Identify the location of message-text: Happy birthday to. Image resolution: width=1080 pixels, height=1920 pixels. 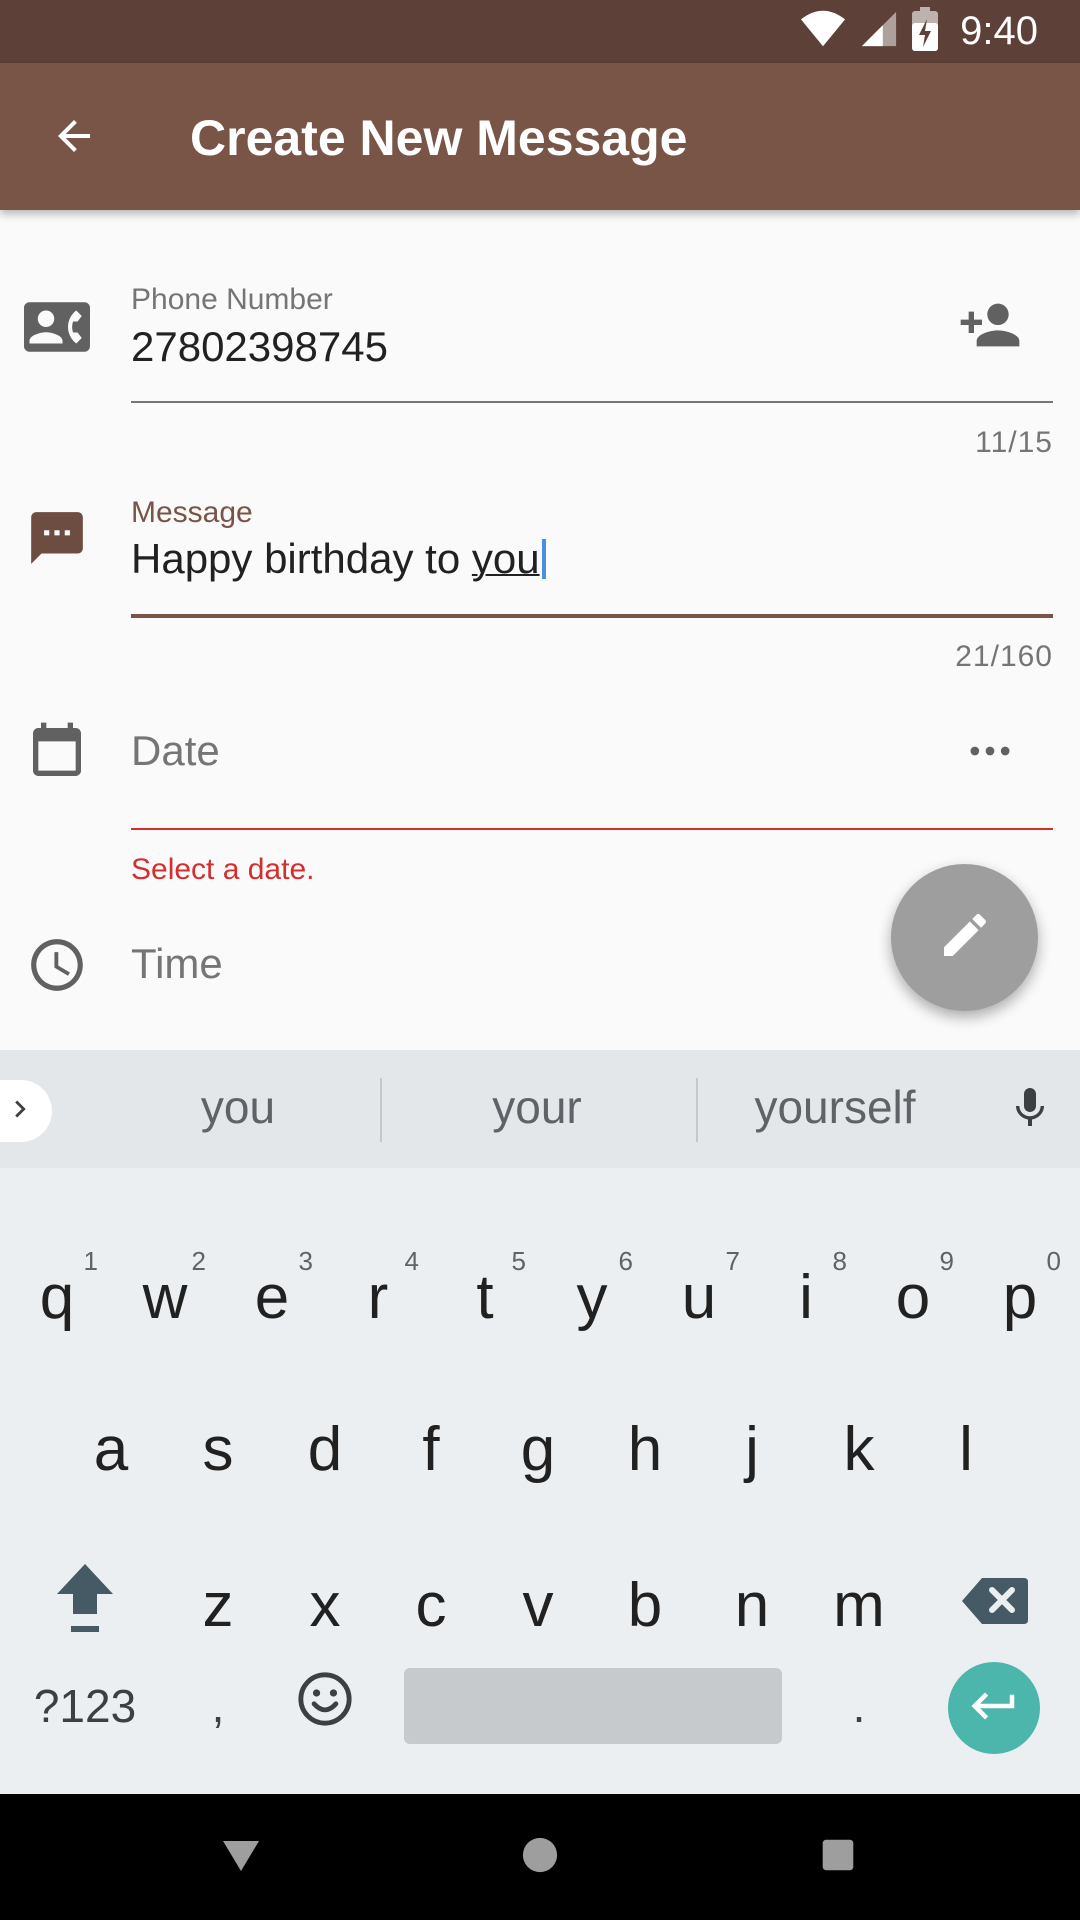
(301, 558).